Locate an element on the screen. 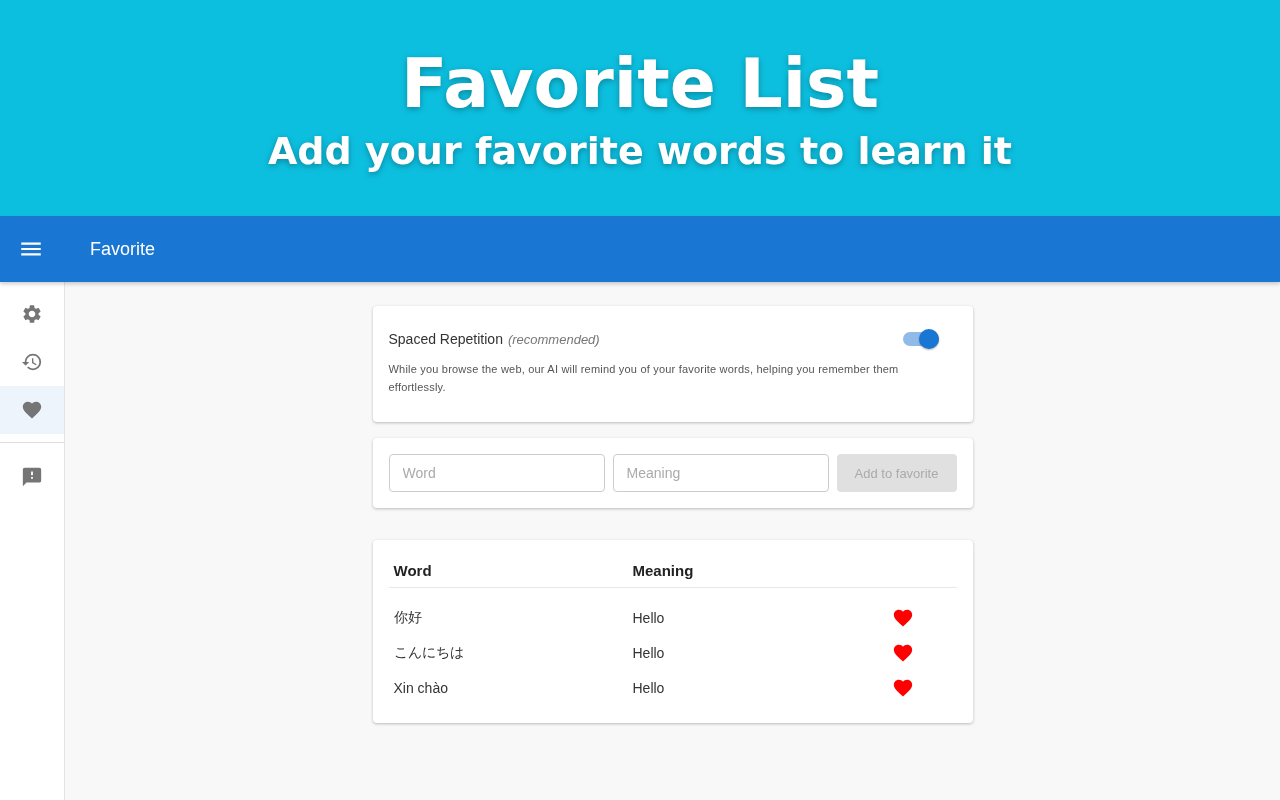  banner-subtitle: Add your favorite words to learn it is located at coordinates (640, 151).